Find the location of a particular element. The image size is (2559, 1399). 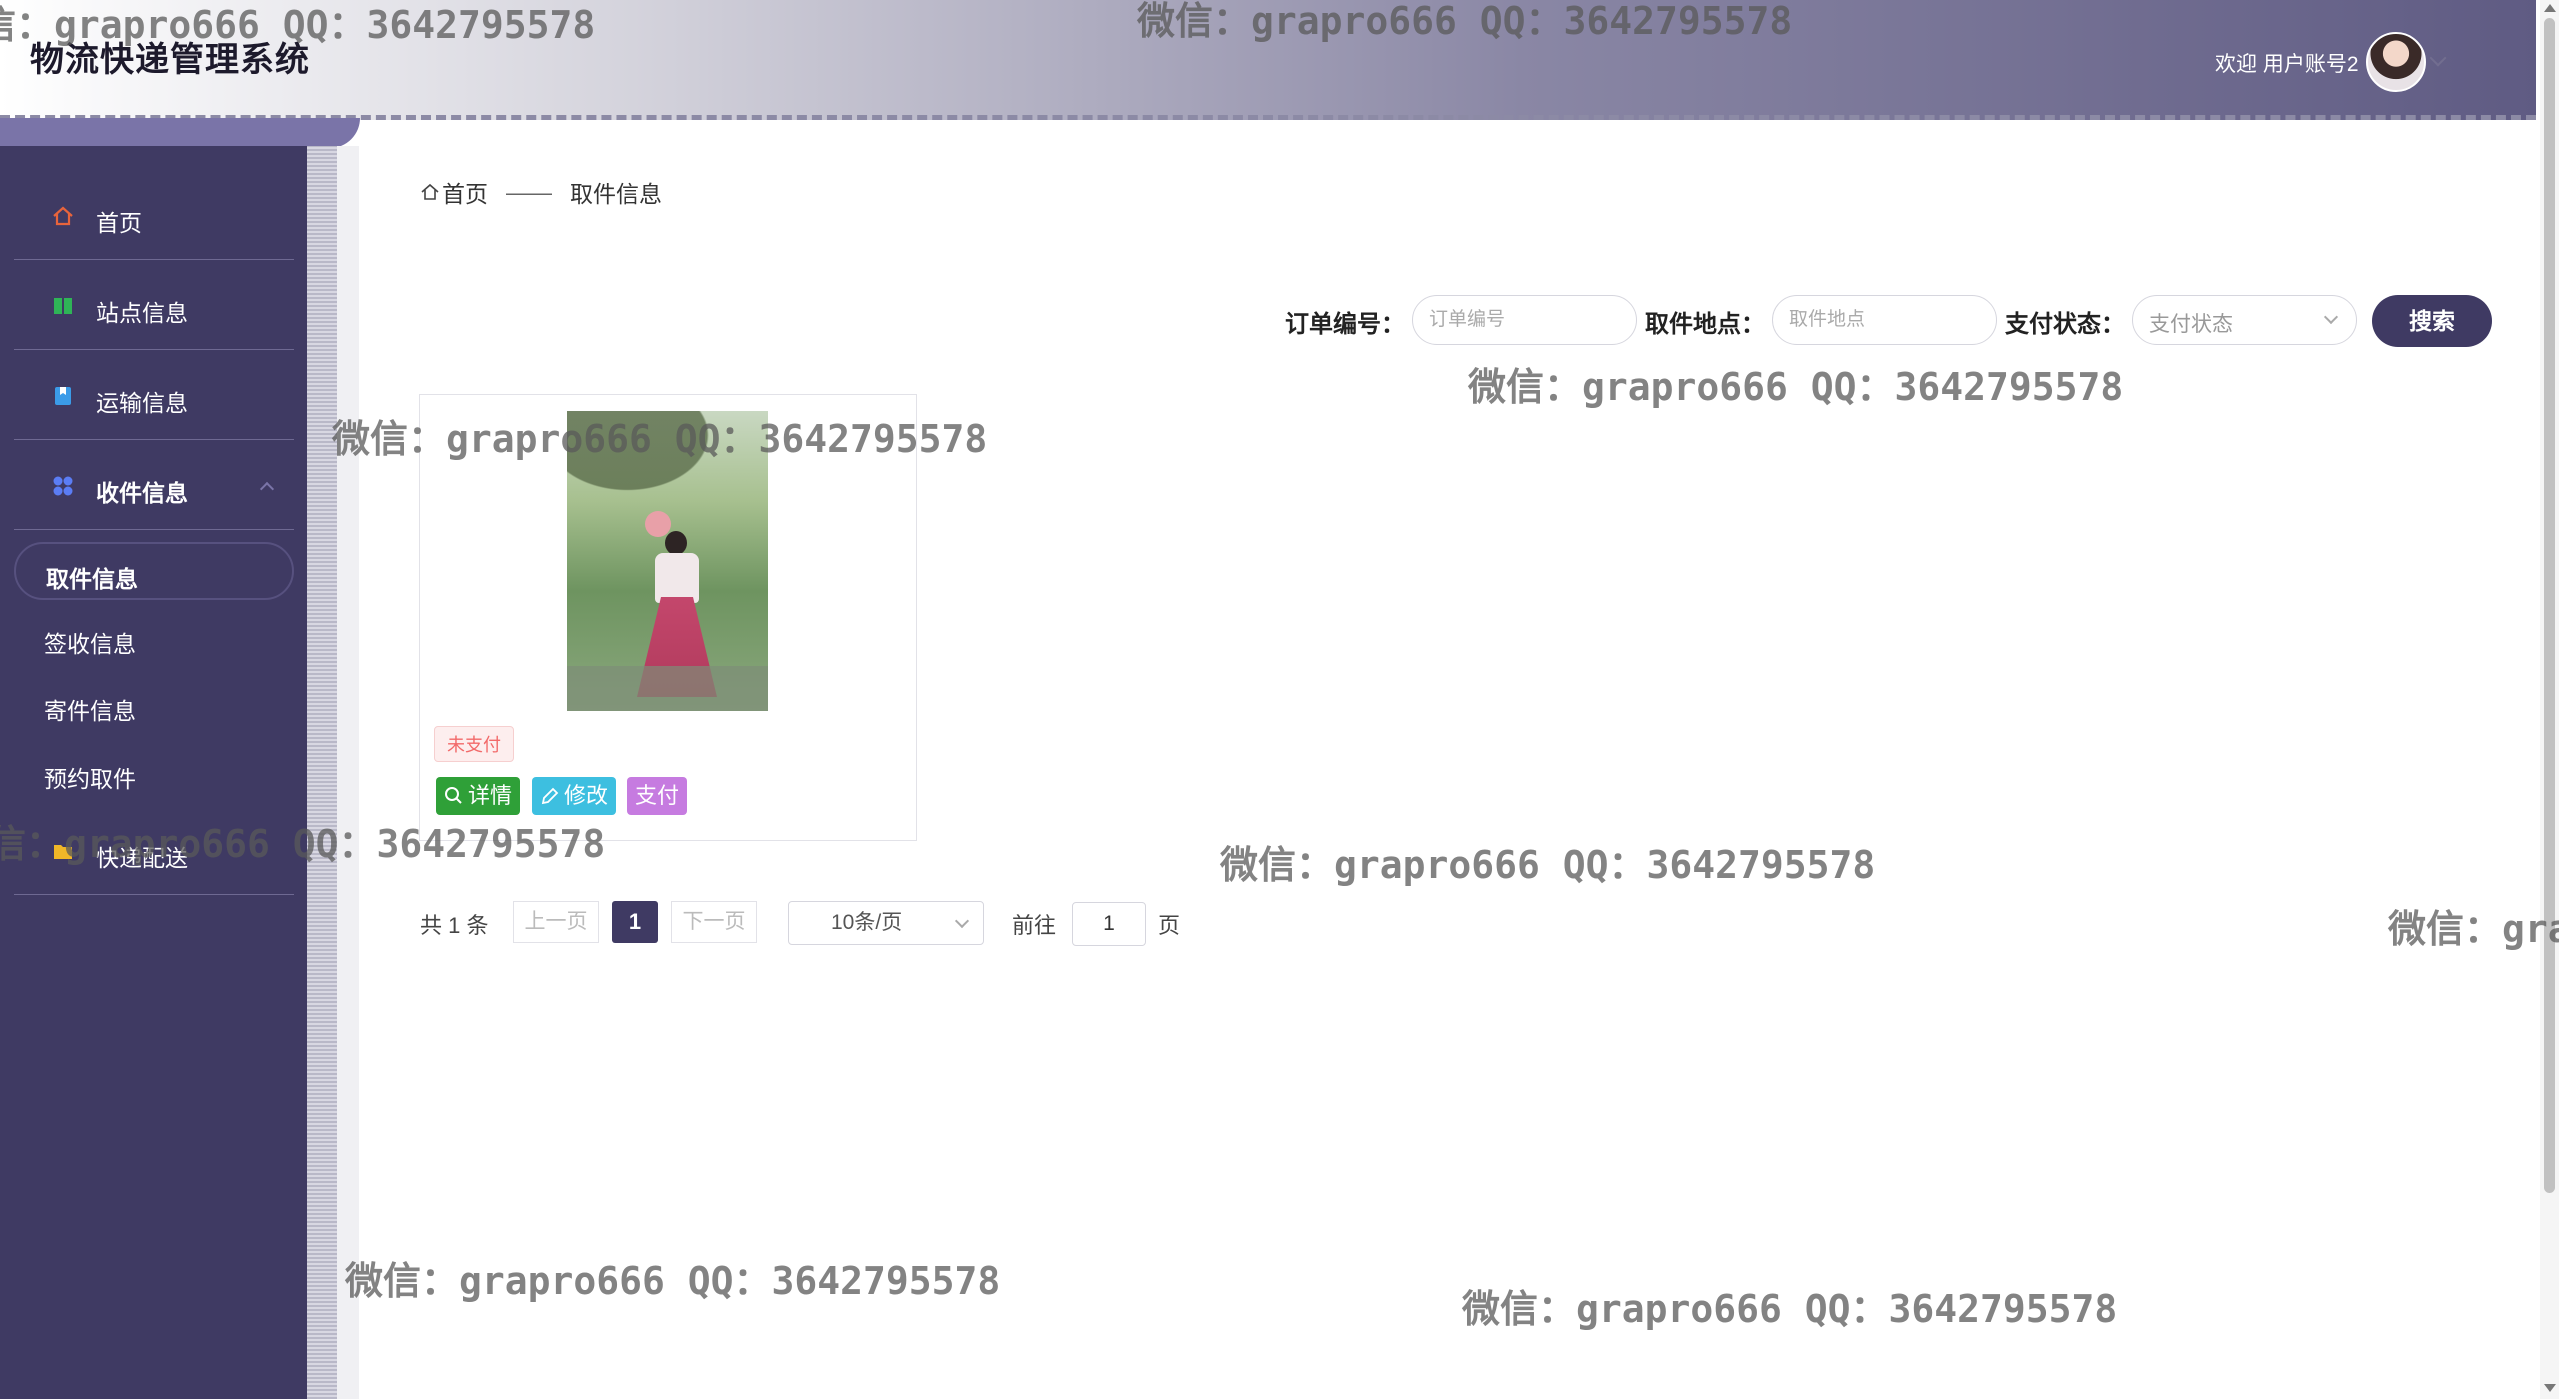

sidebar-subitem-pickup: 取件信息 is located at coordinates (154, 571).